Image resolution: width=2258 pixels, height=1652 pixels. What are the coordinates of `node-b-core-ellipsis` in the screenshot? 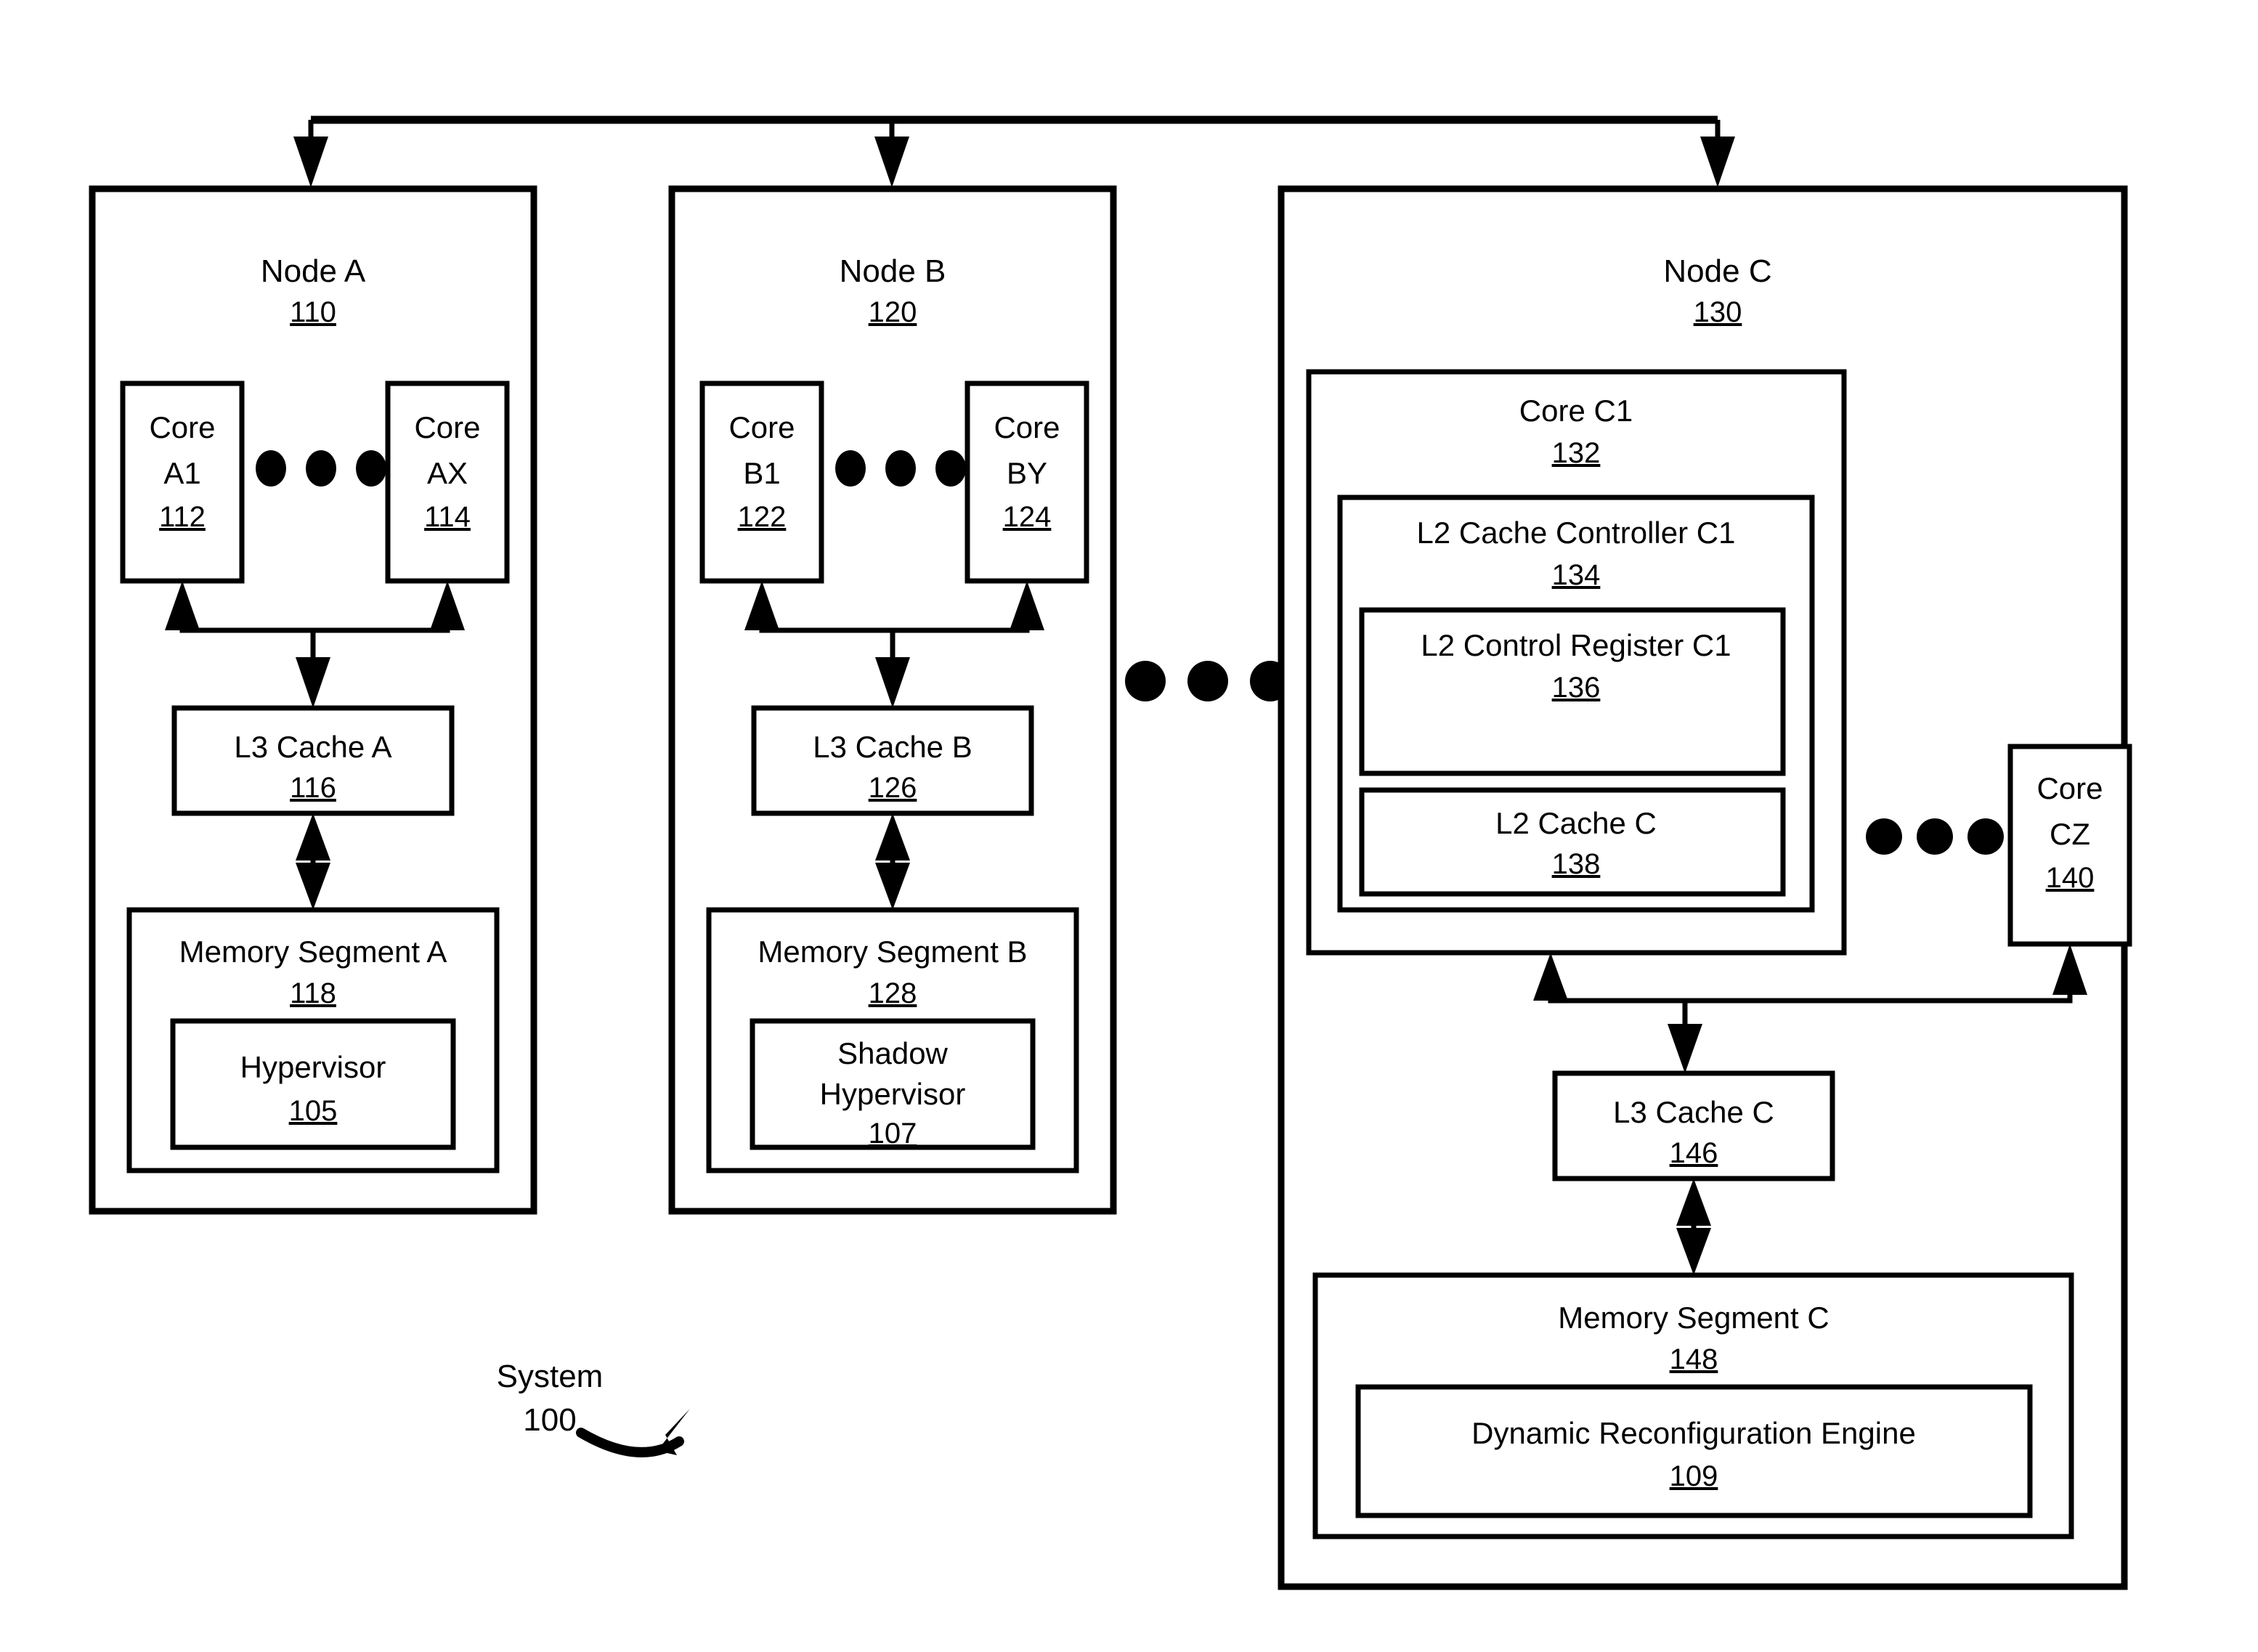 It's located at (900, 469).